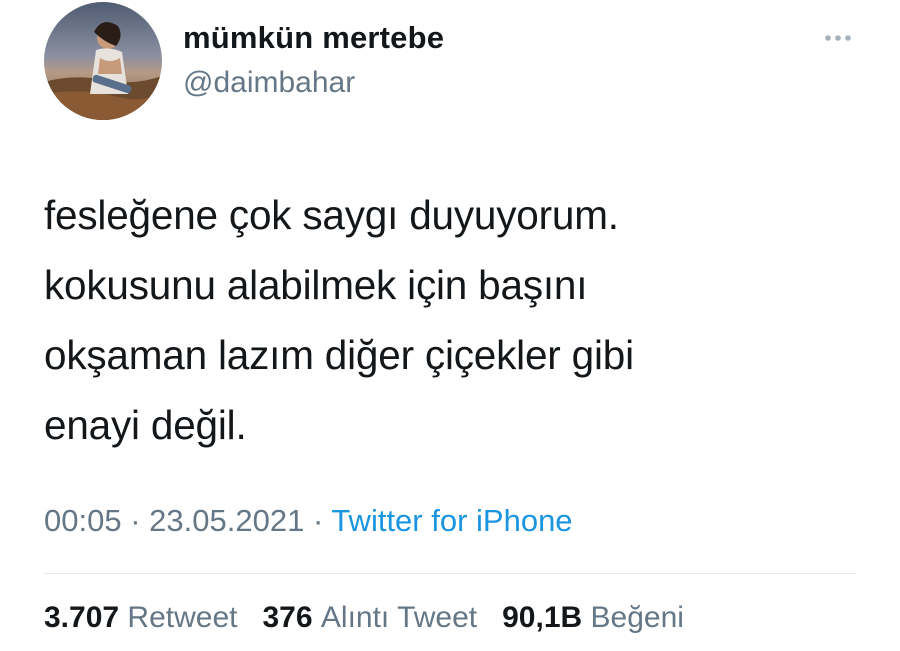 The height and width of the screenshot is (651, 900). I want to click on retweets-stat: 3.707 Retweet, so click(140, 617).